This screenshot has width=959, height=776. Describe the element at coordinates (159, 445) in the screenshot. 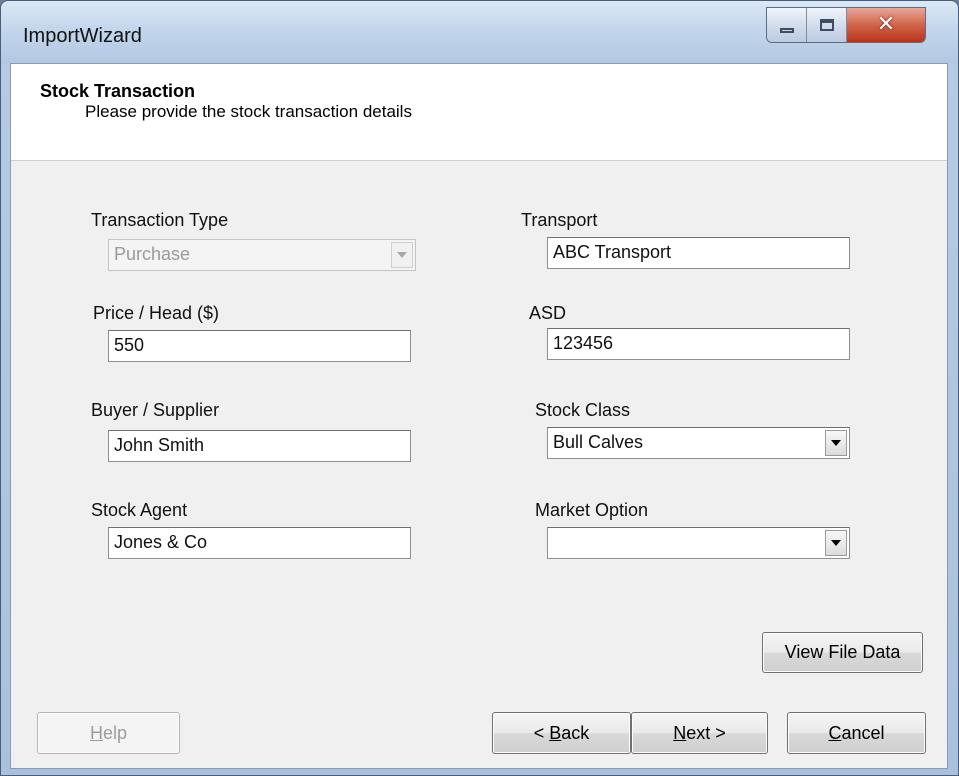

I see `buyer-supplier-value: John Smith` at that location.